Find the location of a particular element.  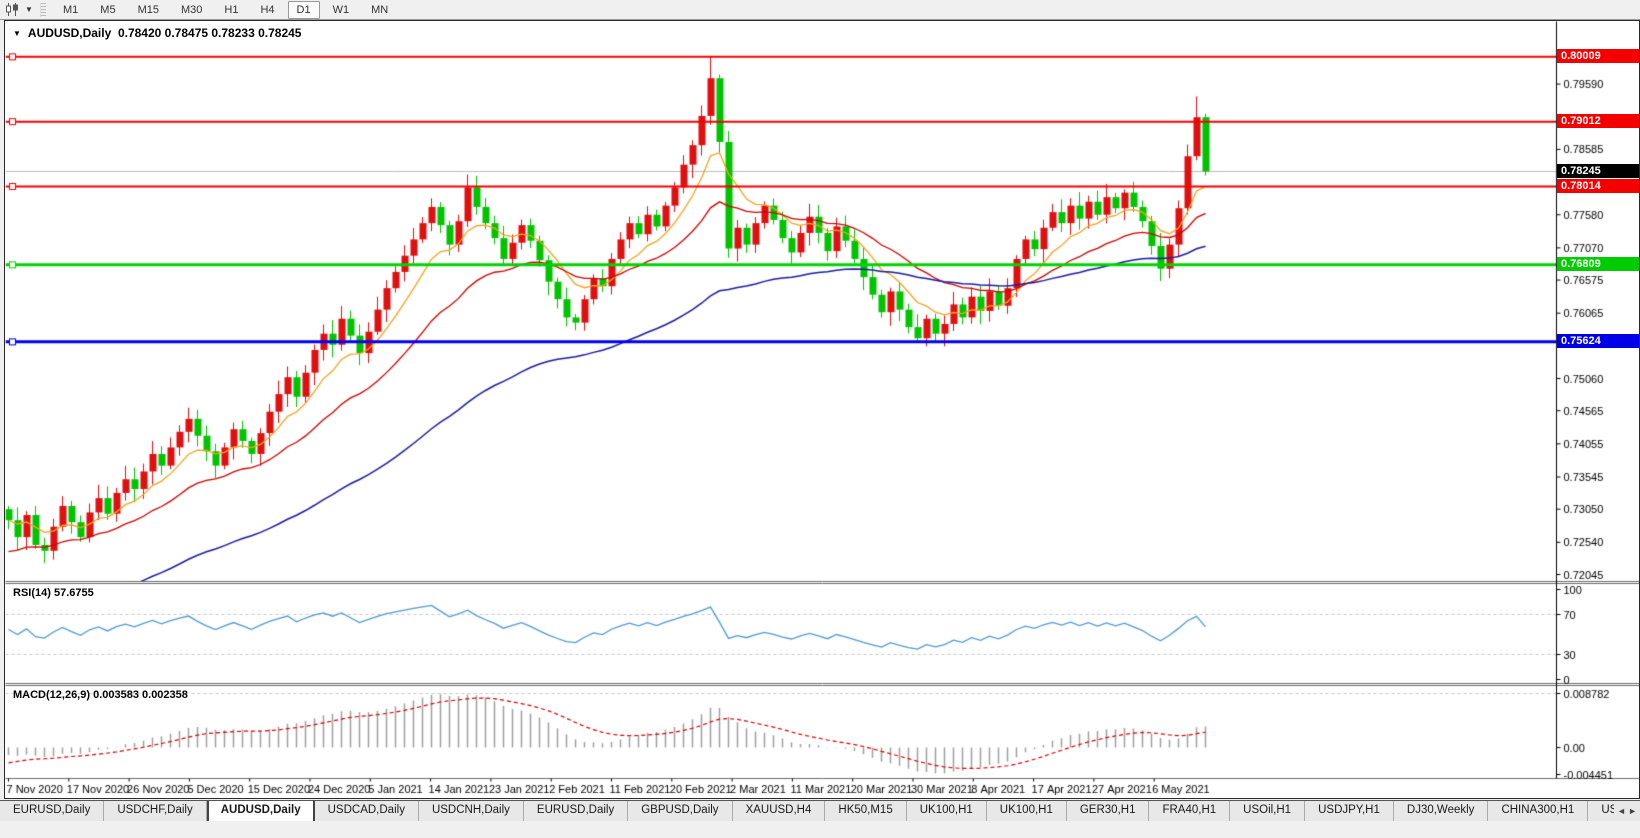

rsi-indicator-label: RSI(14) 57.6755 is located at coordinates (53, 593).